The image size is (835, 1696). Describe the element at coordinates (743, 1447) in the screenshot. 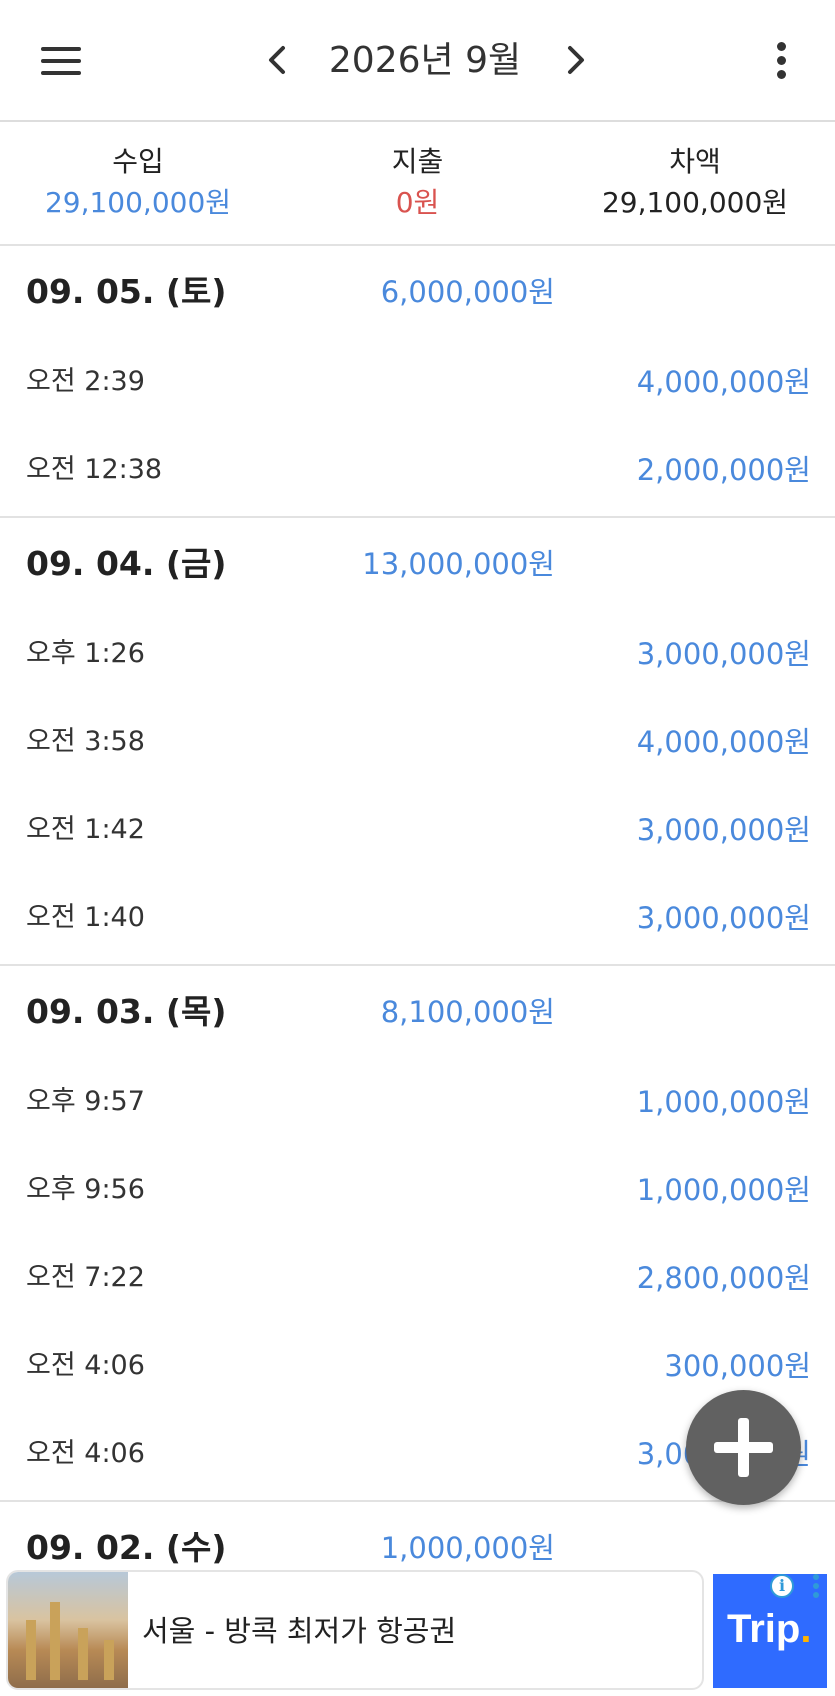

I see `add-transaction-button` at that location.